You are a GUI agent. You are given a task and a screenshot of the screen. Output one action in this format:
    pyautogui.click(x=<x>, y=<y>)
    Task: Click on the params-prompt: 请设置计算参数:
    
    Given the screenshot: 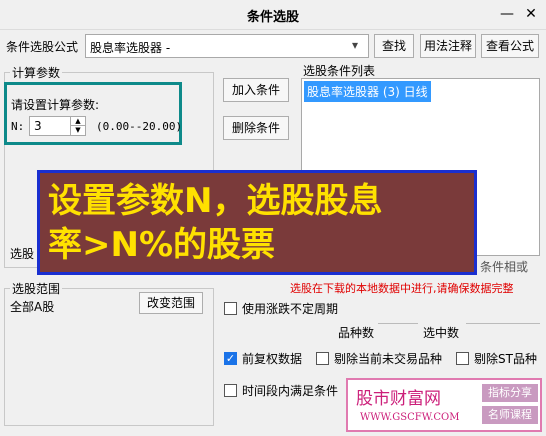 What is the action you would take?
    pyautogui.click(x=55, y=105)
    